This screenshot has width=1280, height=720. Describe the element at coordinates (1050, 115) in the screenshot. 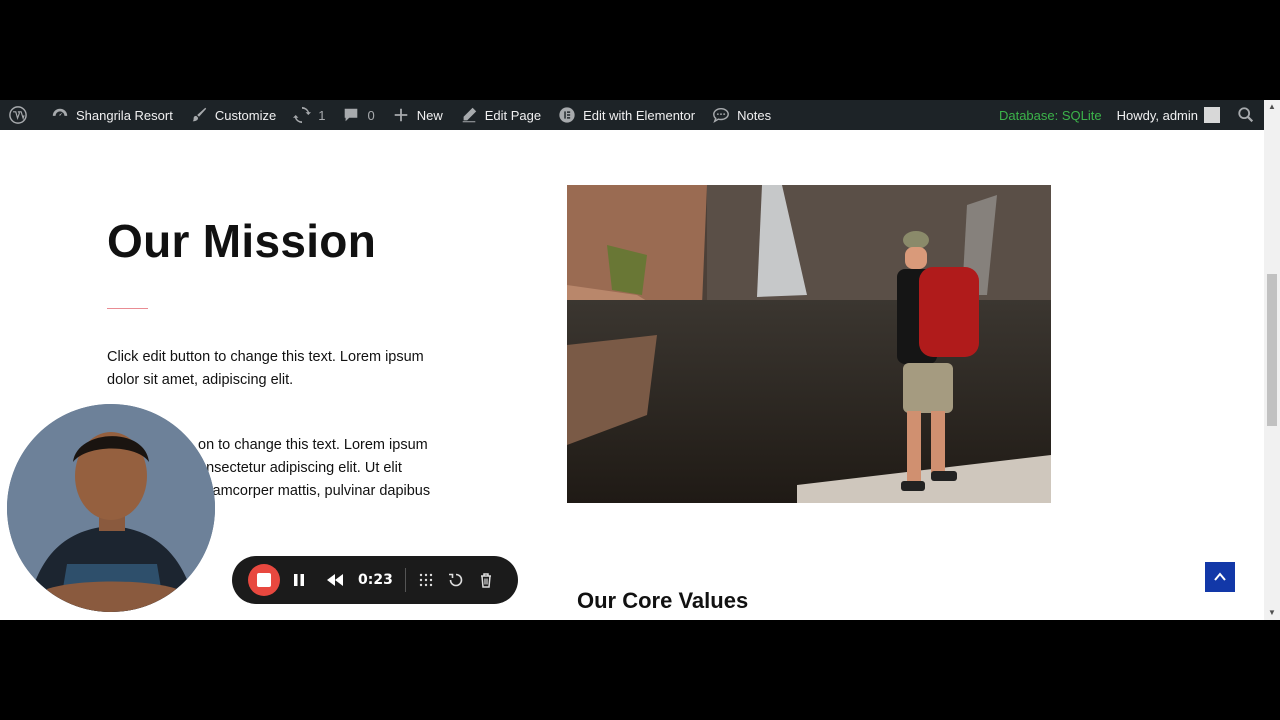

I see `database-indicator: Database: SQLite` at that location.